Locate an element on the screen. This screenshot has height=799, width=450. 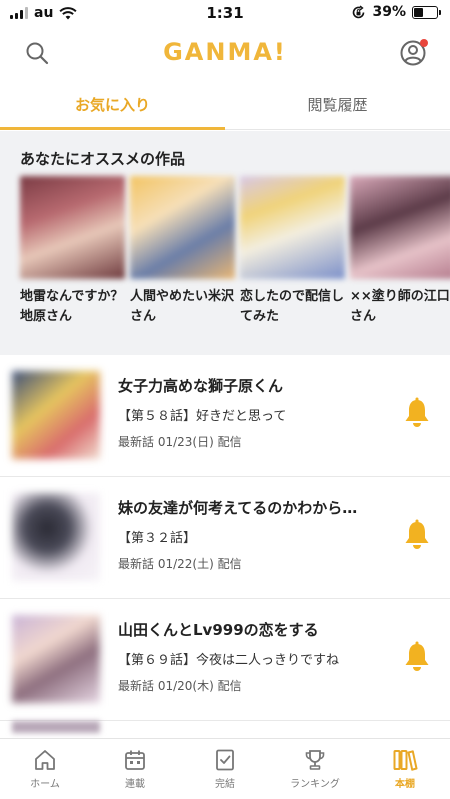
app-header: GANMA! is located at coordinates (225, 53).